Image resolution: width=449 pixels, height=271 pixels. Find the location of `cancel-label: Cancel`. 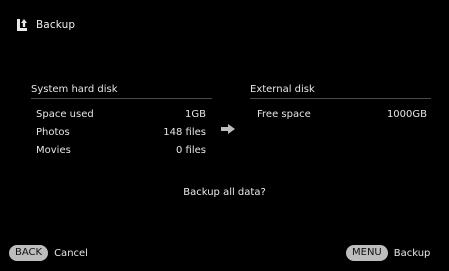

cancel-label: Cancel is located at coordinates (71, 253).